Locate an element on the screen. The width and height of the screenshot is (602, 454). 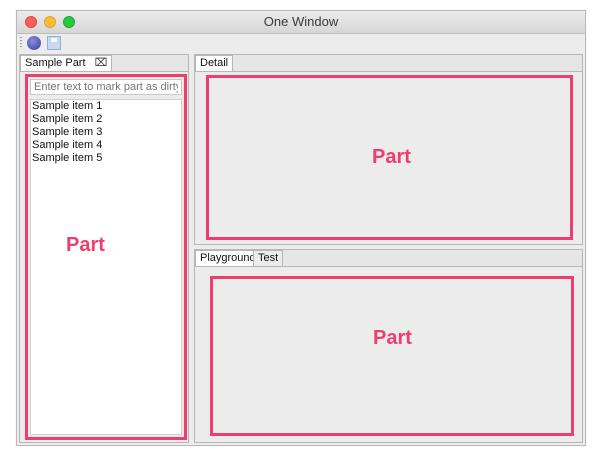
tab-sample-part-label: Sample Part is located at coordinates (55, 63).